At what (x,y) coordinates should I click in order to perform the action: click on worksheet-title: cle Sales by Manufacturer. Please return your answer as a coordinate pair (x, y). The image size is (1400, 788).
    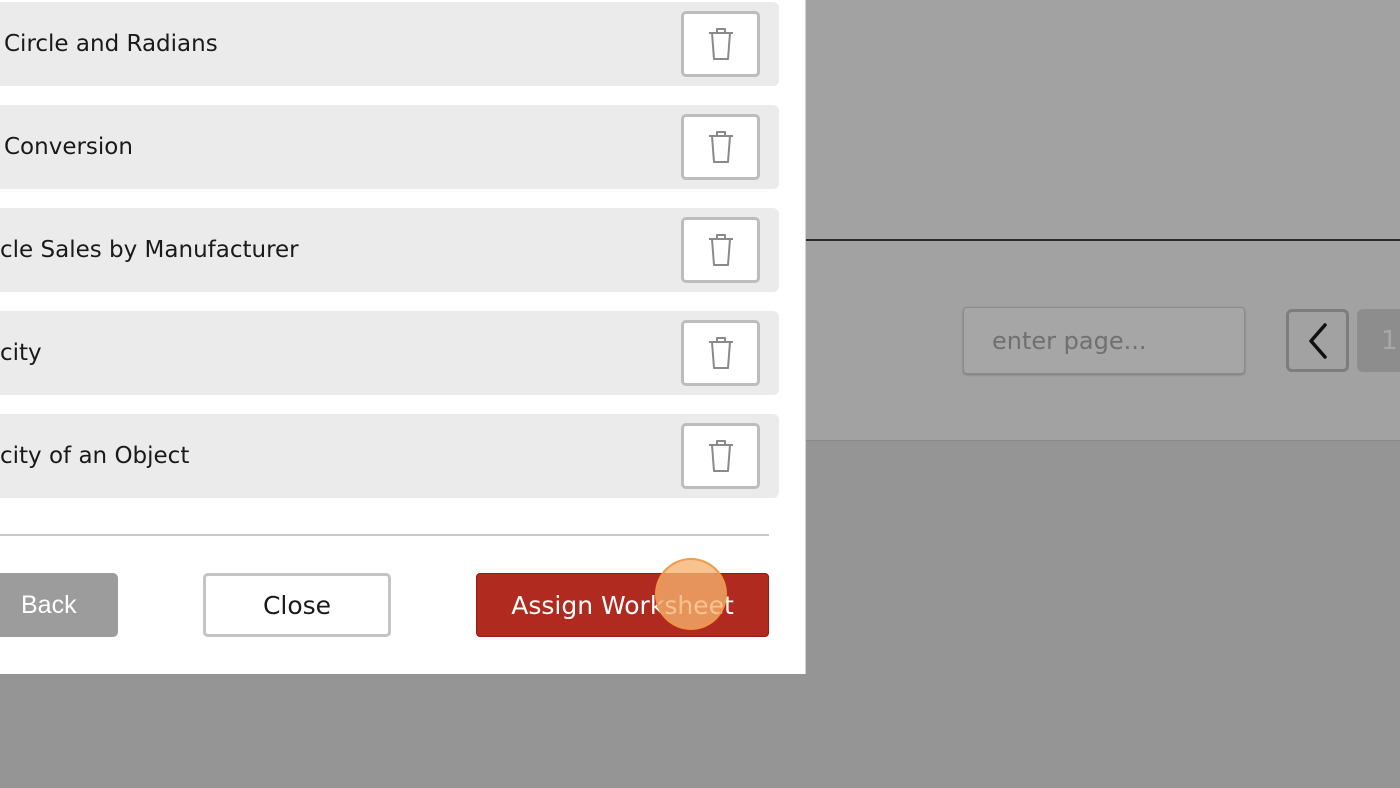
    Looking at the image, I should click on (149, 250).